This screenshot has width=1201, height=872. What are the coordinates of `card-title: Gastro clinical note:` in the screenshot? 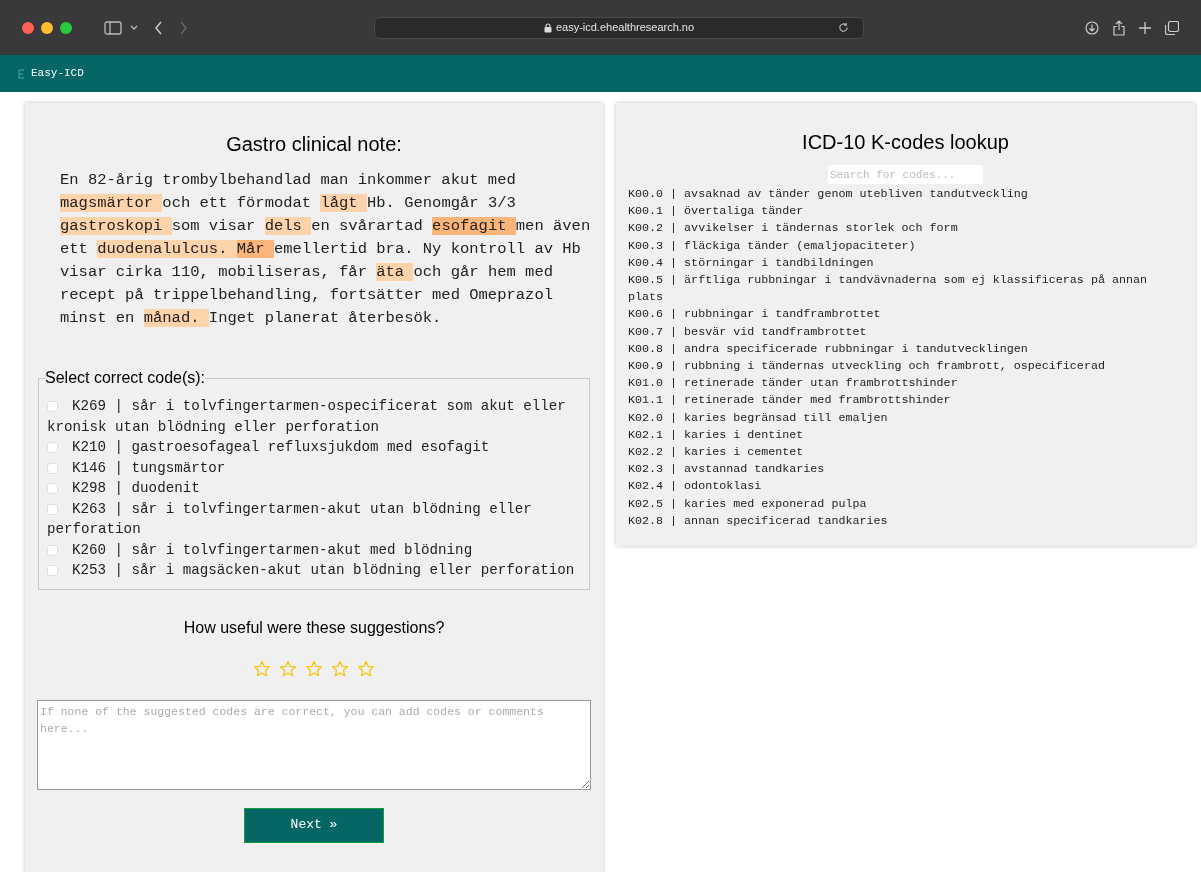 It's located at (314, 144).